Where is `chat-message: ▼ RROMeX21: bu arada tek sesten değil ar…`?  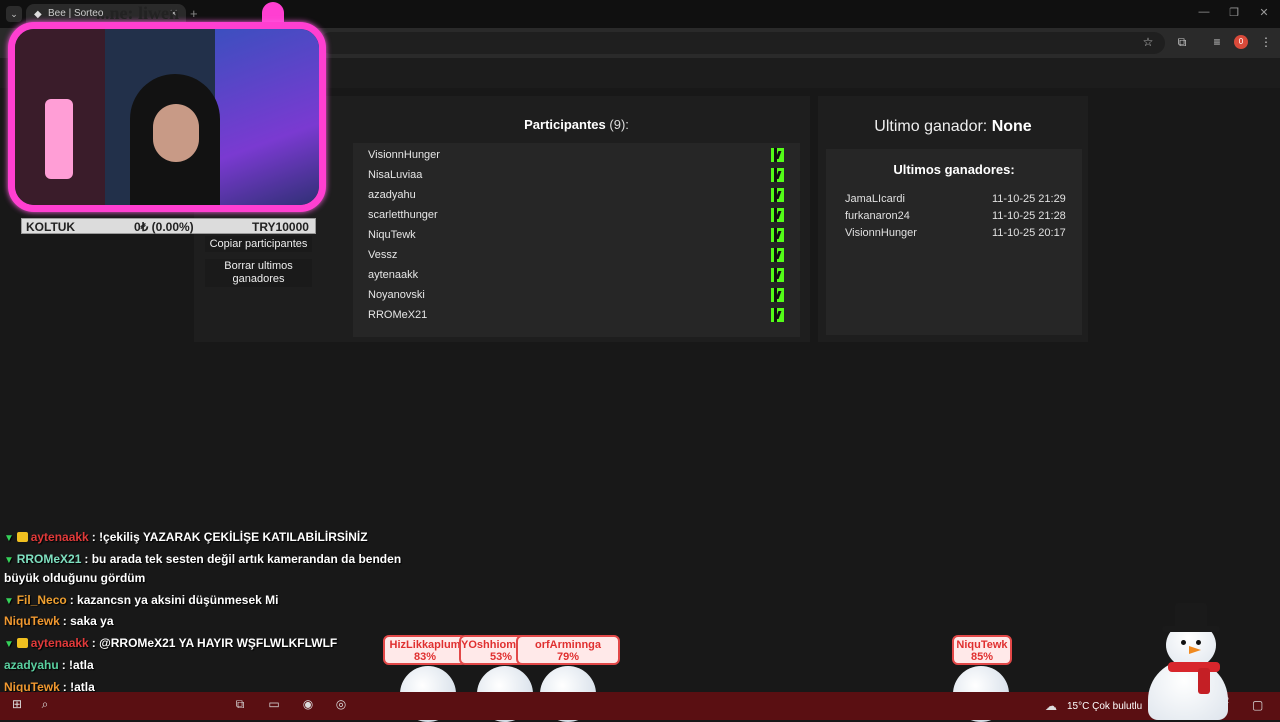
chat-message: ▼ RROMeX21: bu arada tek sesten değil ar… is located at coordinates (202, 559).